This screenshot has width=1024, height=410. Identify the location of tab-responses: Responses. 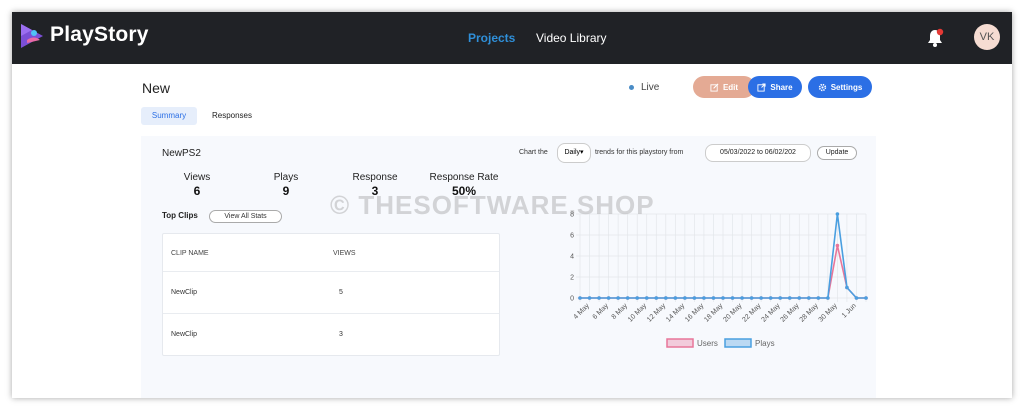
(232, 116).